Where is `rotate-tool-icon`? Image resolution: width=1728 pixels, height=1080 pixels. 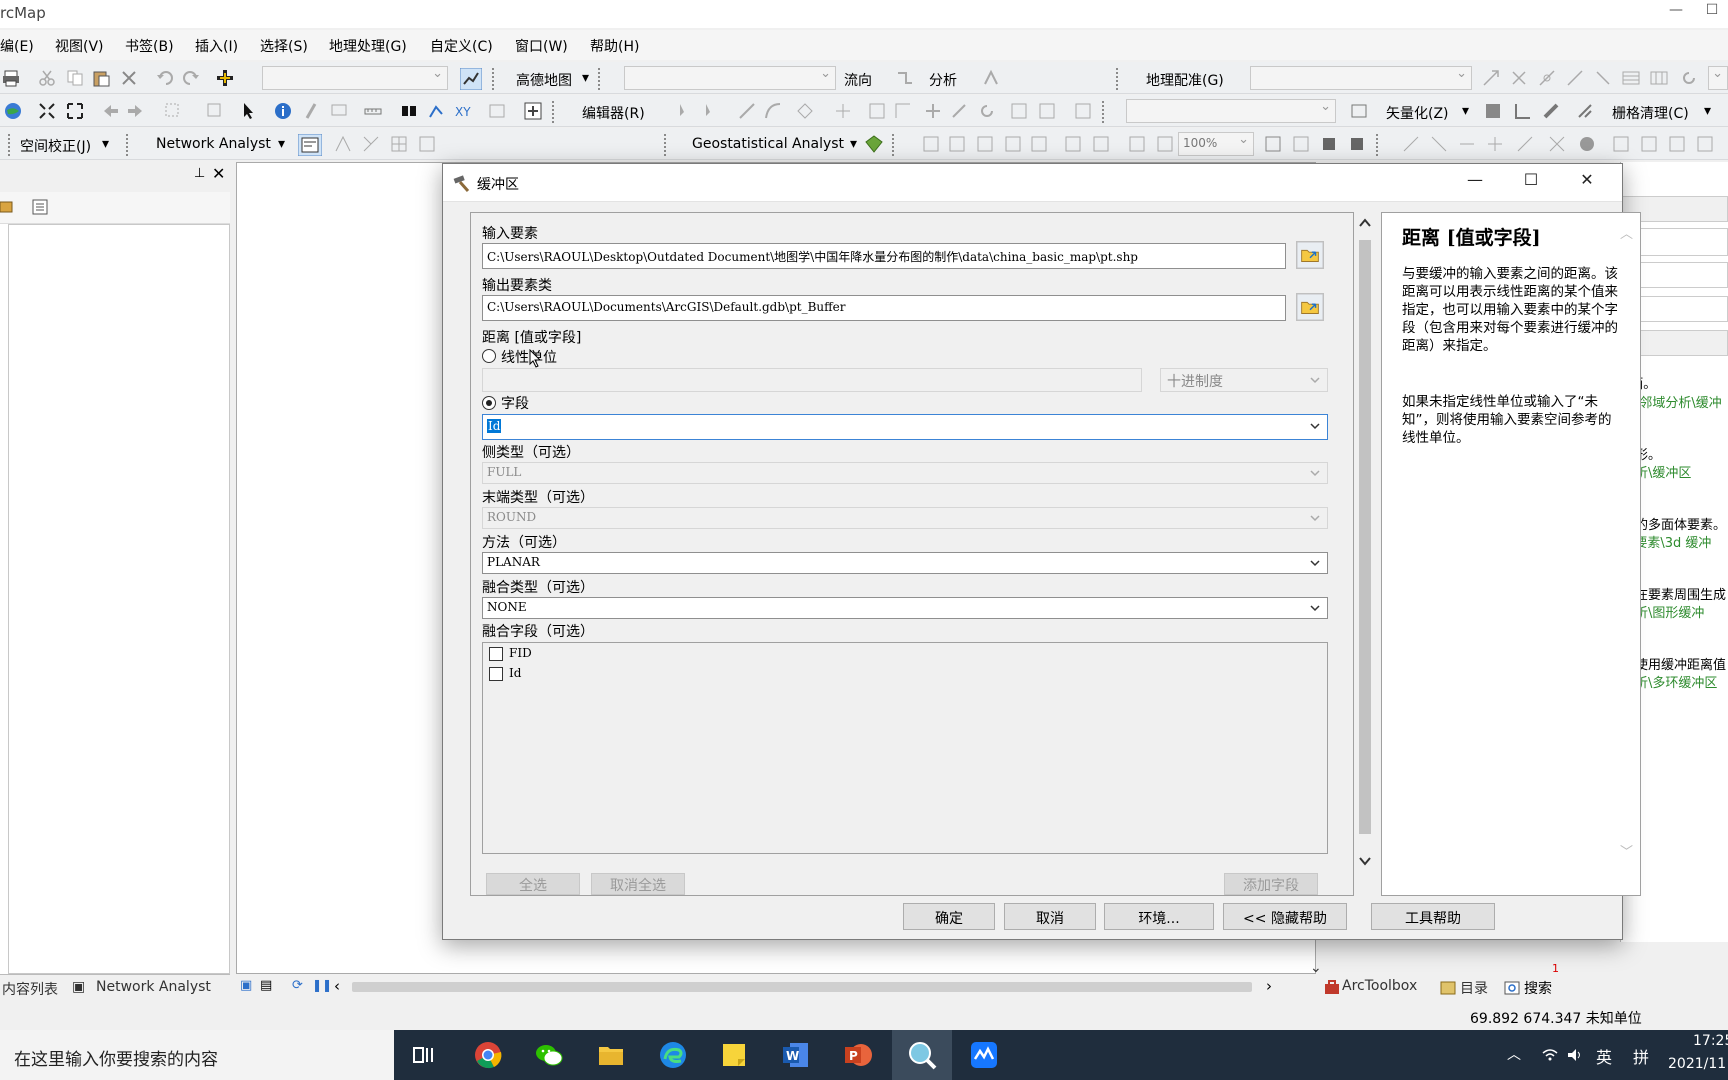
rotate-tool-icon is located at coordinates (987, 111).